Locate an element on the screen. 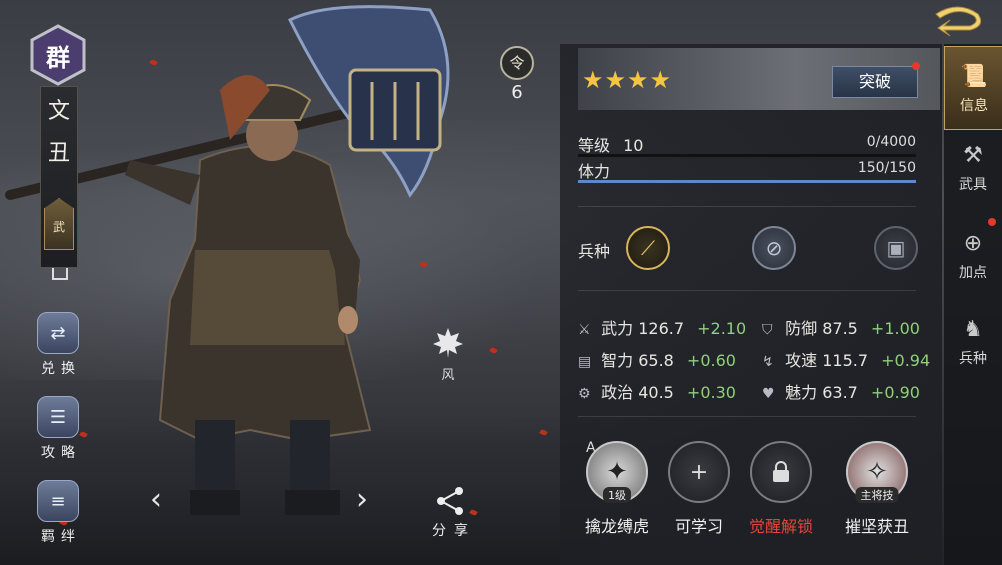  attr-intelligence: ▤ 智力 65.8 +0.60 is located at coordinates (657, 359).